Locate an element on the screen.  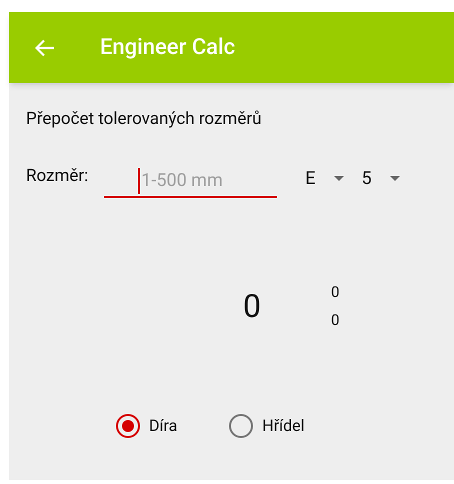
field-label: Rozměr: is located at coordinates (57, 176).